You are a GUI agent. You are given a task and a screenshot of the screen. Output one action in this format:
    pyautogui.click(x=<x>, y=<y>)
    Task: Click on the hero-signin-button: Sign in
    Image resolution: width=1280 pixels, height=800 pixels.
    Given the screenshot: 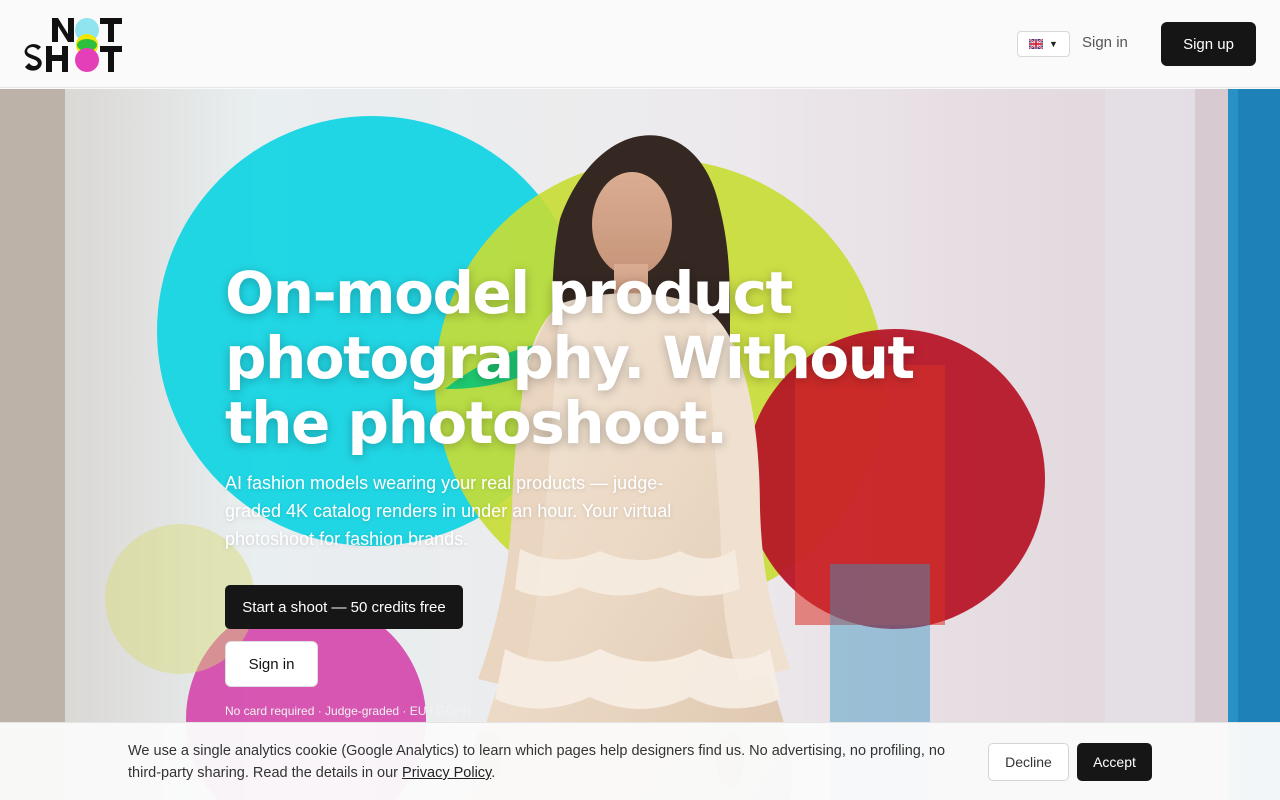 What is the action you would take?
    pyautogui.click(x=271, y=664)
    